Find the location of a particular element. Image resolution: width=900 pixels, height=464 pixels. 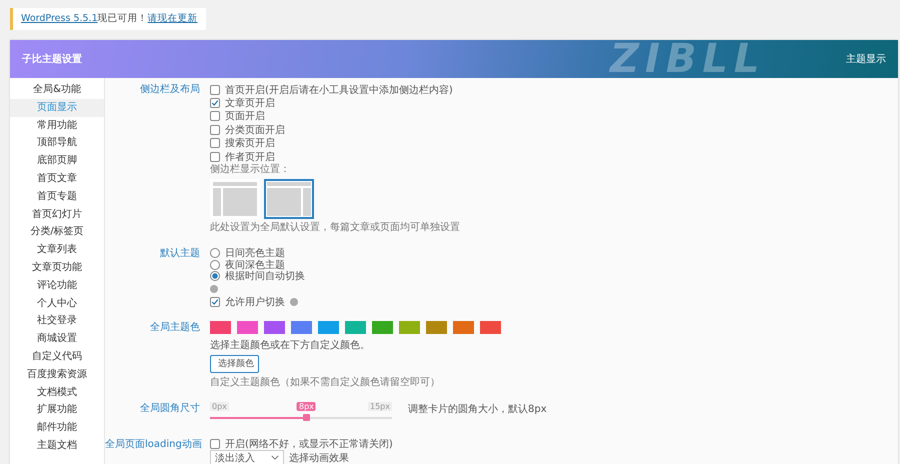

field-label: 侧边栏及布局 is located at coordinates (170, 90).